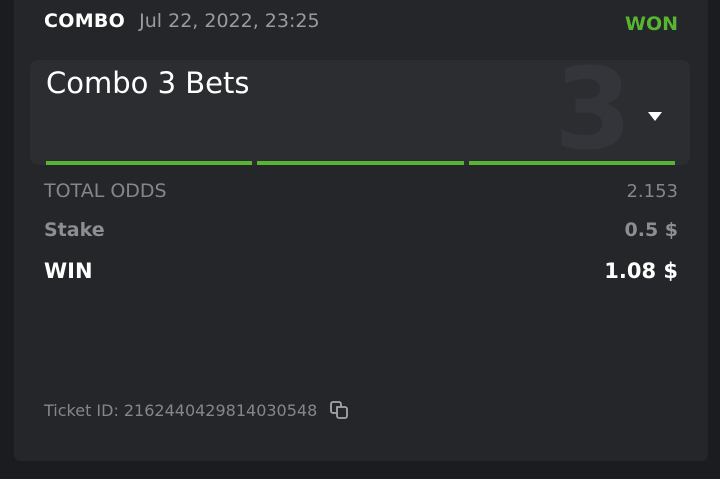 This screenshot has width=720, height=479. Describe the element at coordinates (361, 191) in the screenshot. I see `total-odds-row: TOTAL ODDS 2.153` at that location.